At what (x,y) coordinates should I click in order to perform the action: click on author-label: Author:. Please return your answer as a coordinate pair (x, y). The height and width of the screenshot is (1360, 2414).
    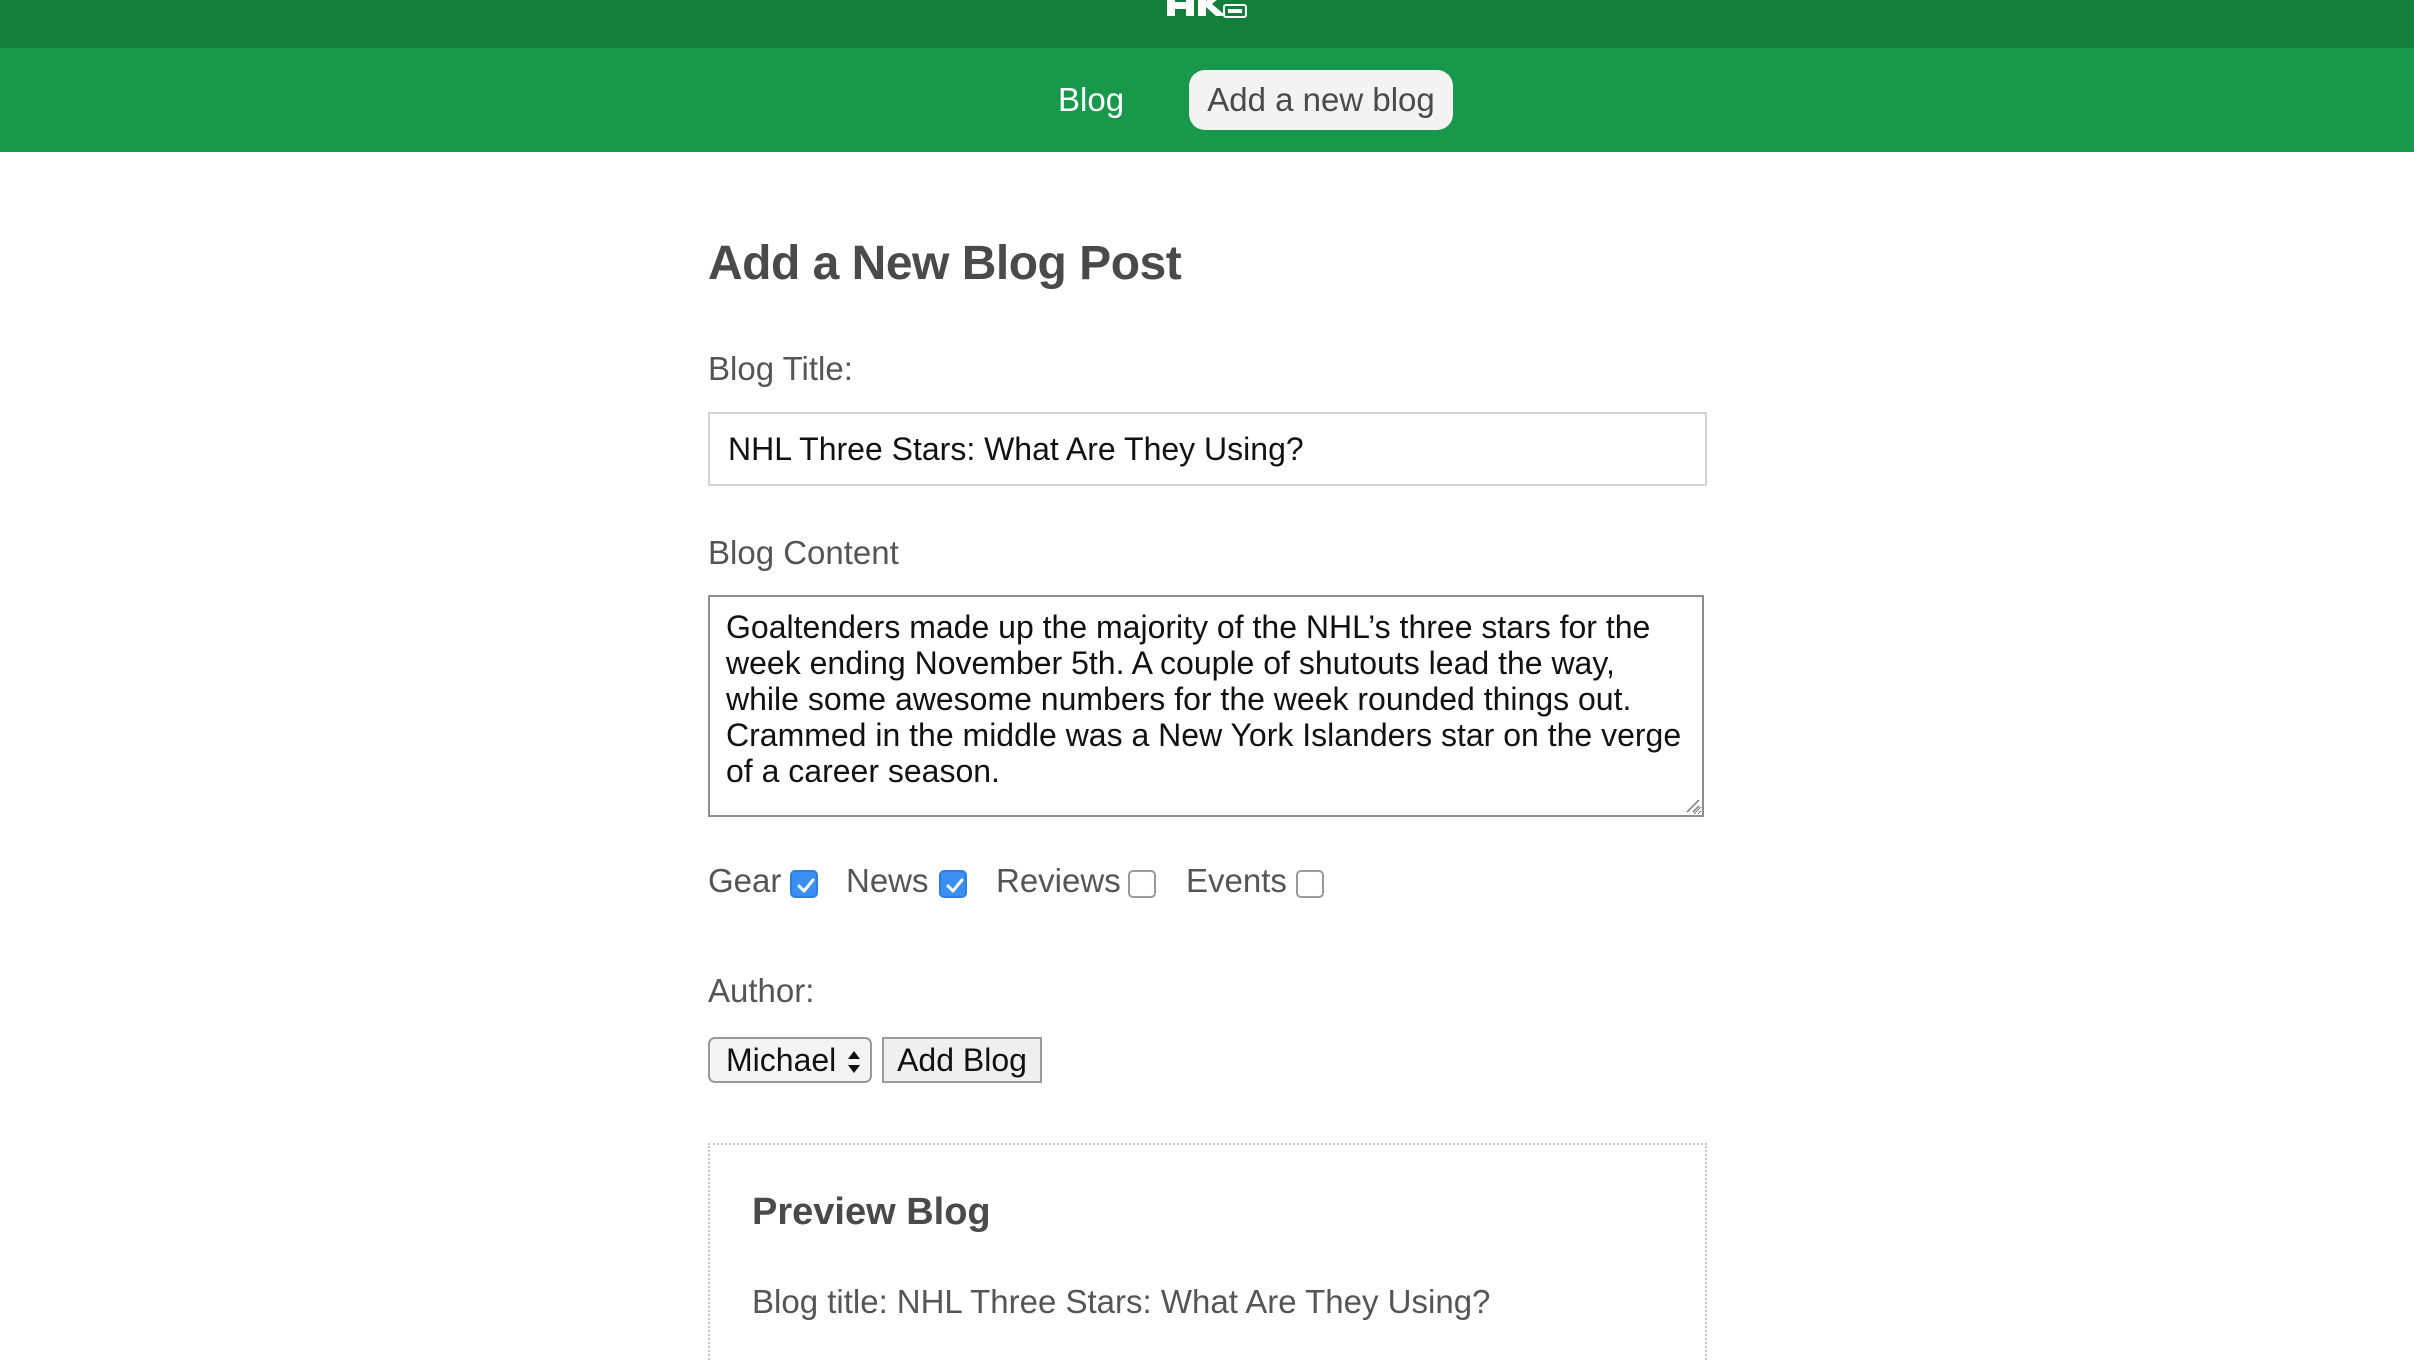
    Looking at the image, I should click on (761, 990).